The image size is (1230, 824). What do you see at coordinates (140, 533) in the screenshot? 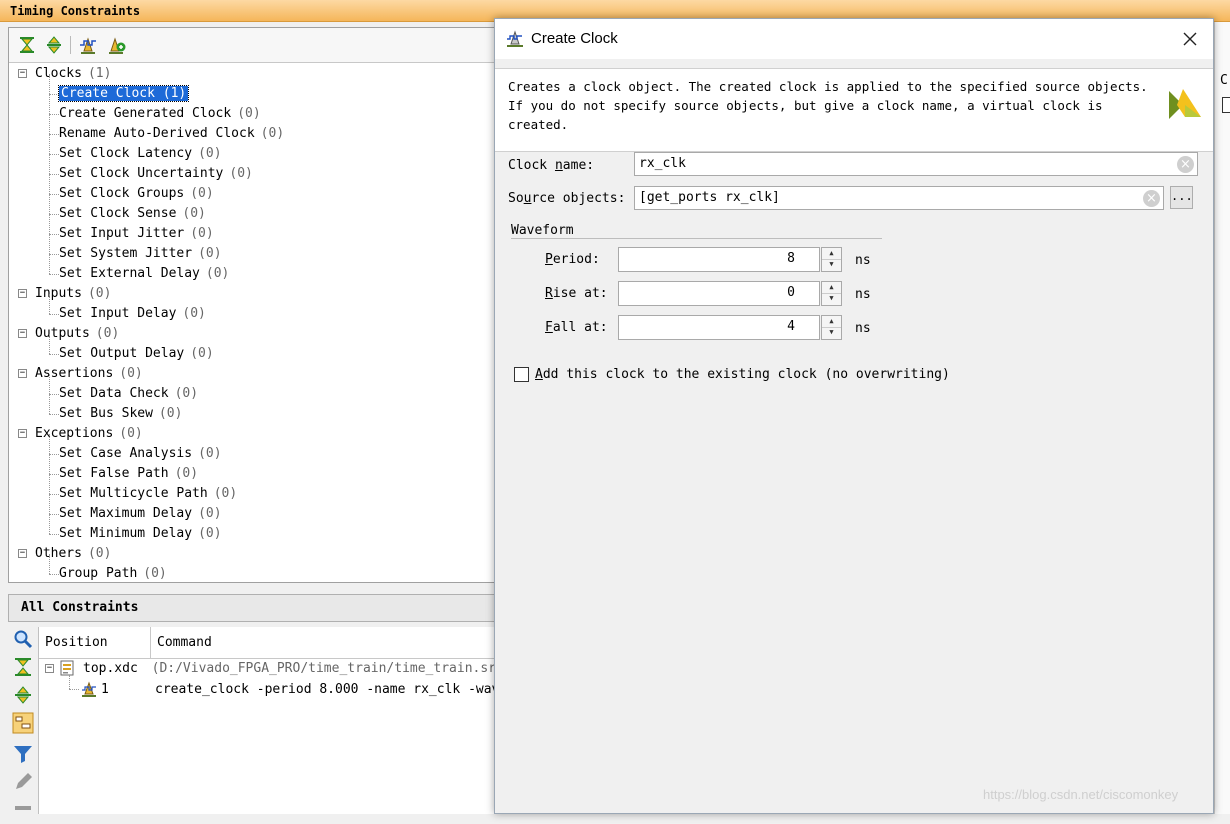
I see `tree-item: Set Minimum Delay (0)` at bounding box center [140, 533].